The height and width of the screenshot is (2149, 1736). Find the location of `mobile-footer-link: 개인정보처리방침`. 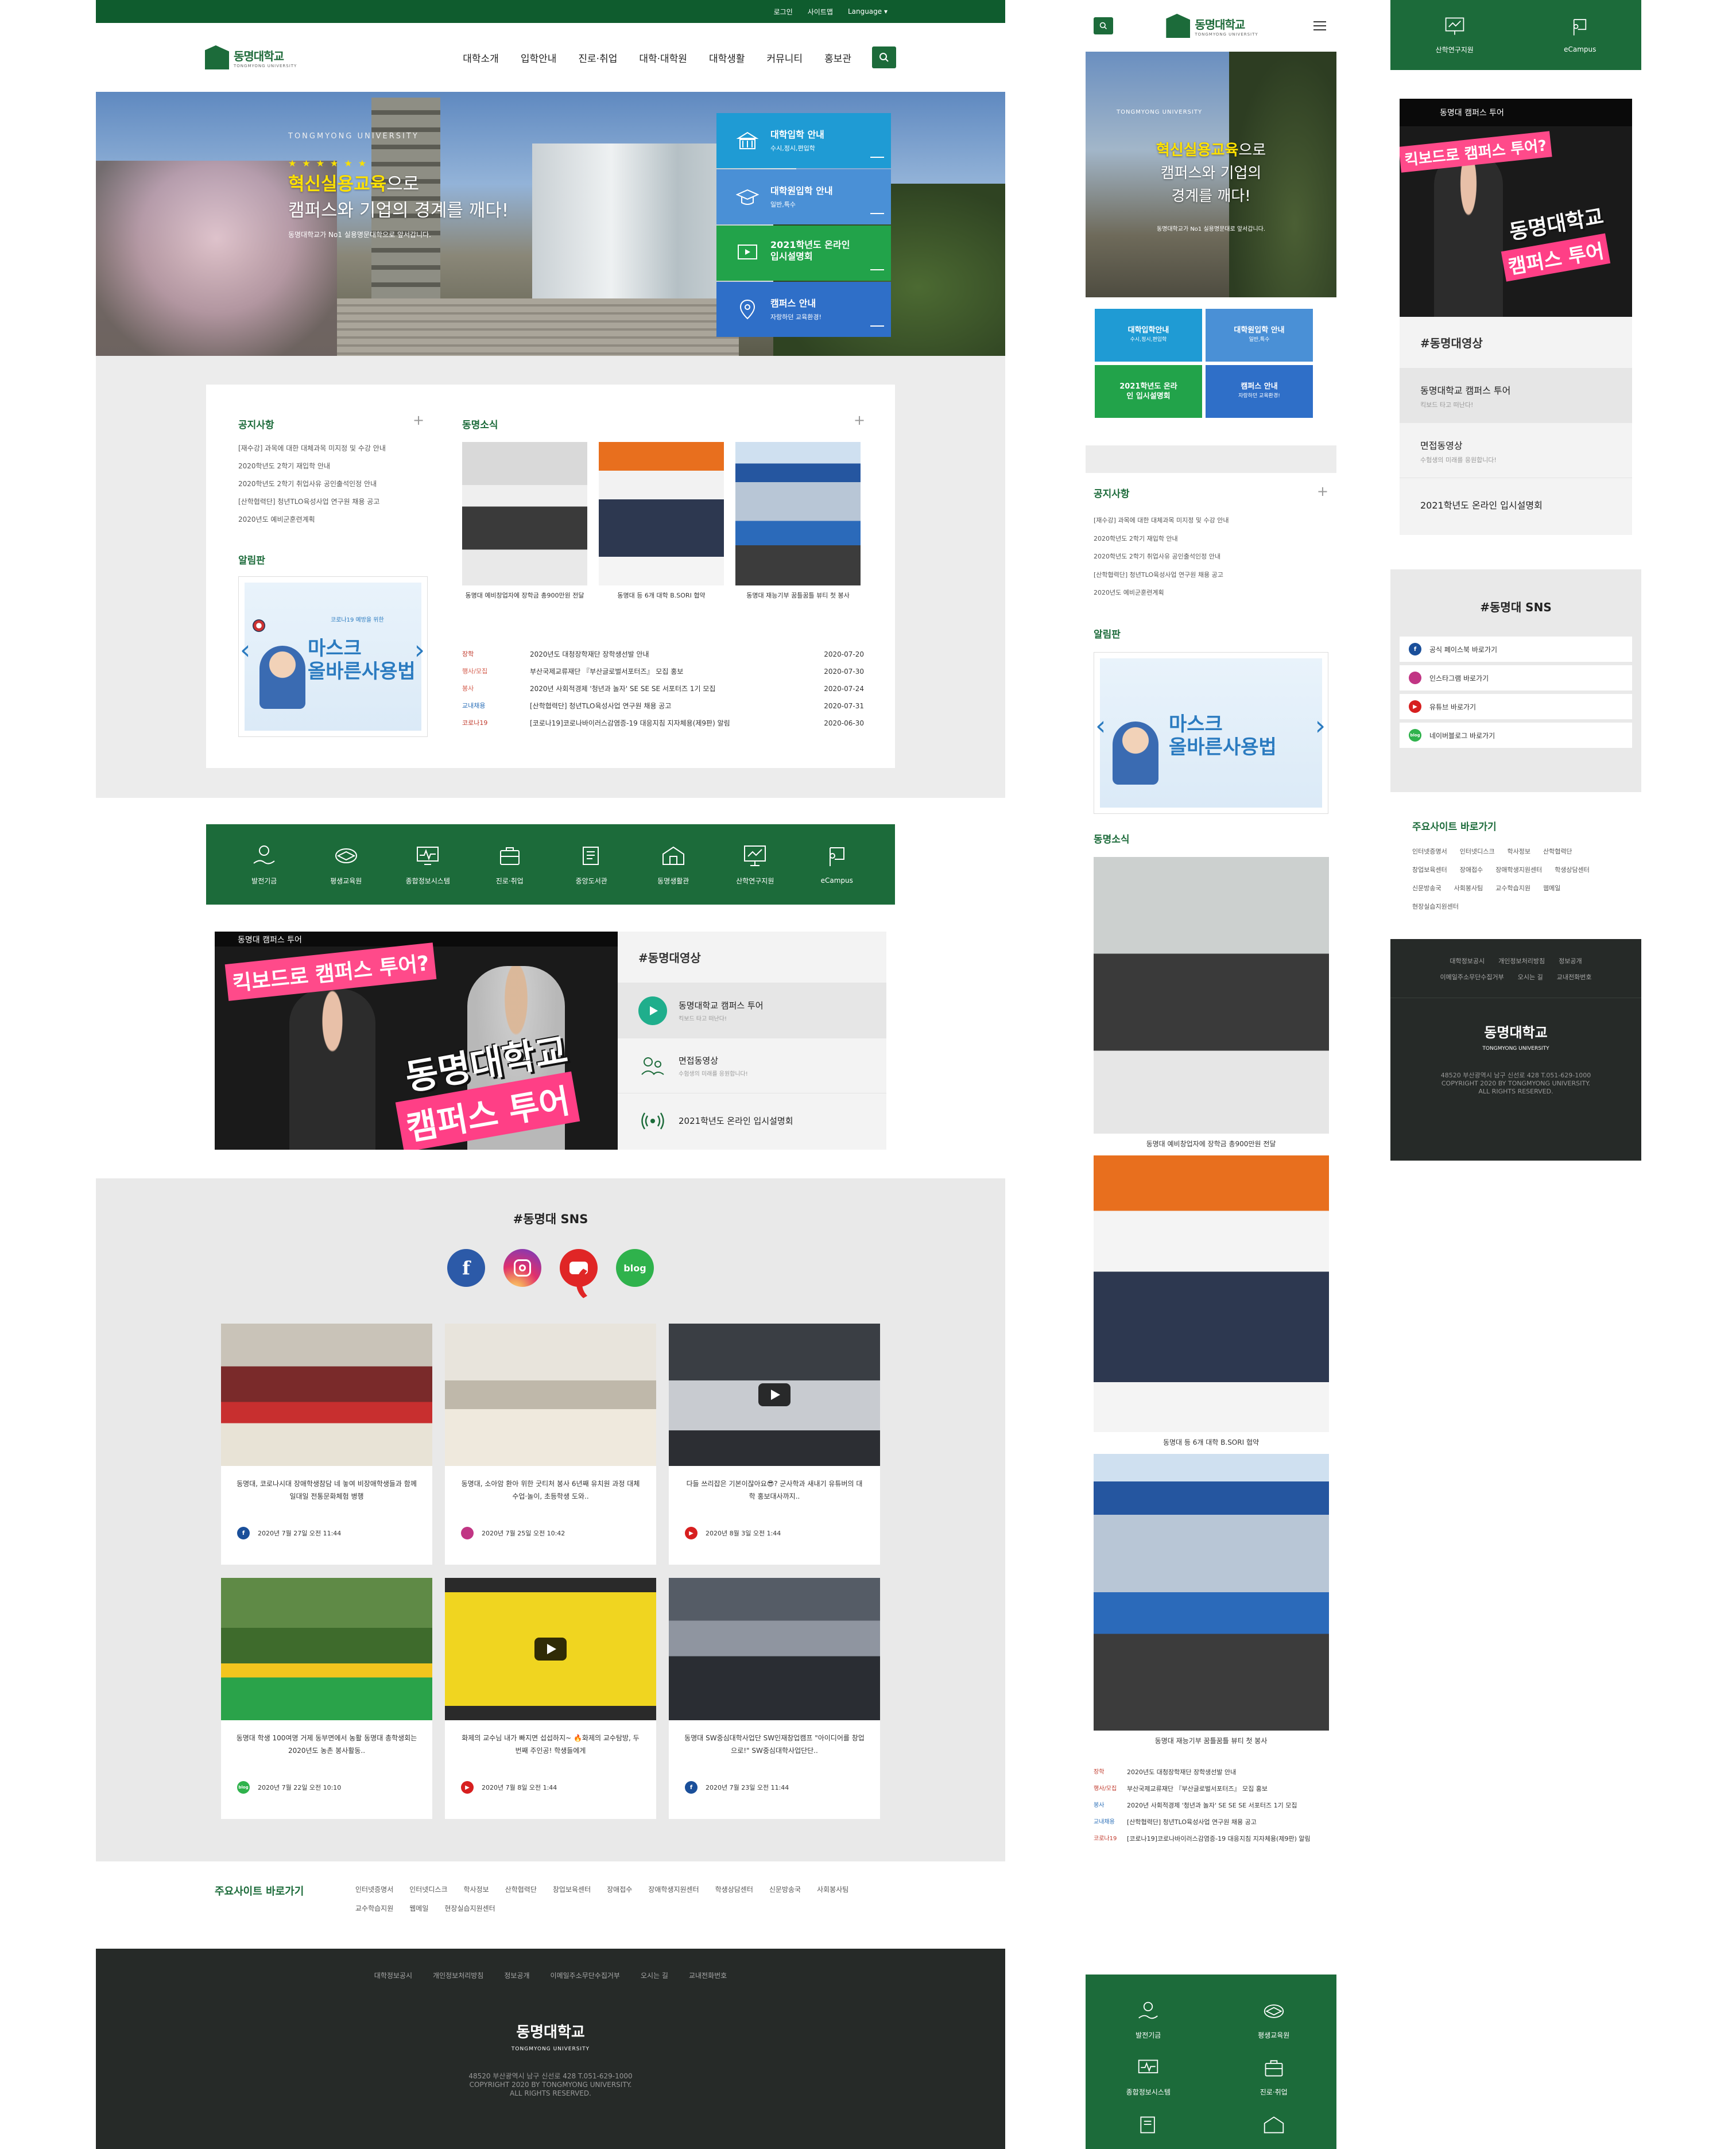

mobile-footer-link: 개인정보처리방침 is located at coordinates (1521, 960).